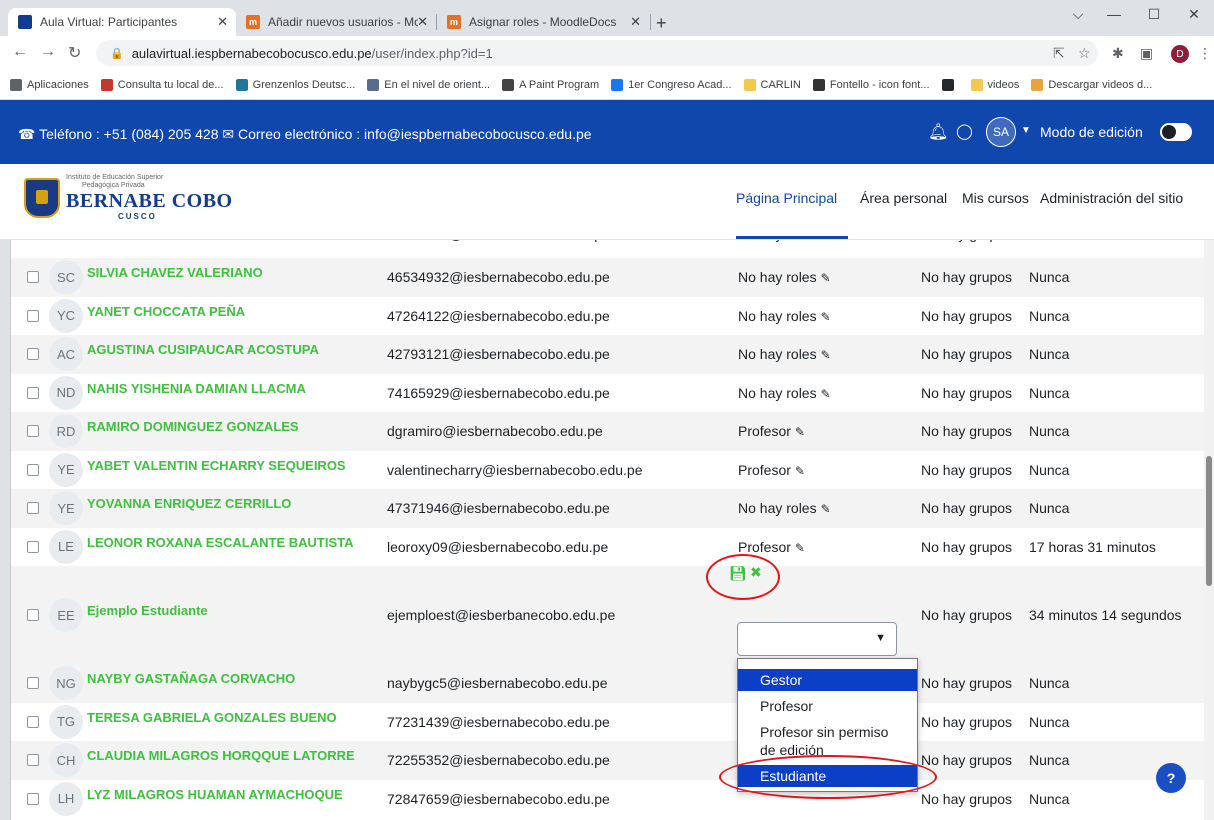 The height and width of the screenshot is (820, 1214). Describe the element at coordinates (550, 84) in the screenshot. I see `bookmark-item: A Paint Program` at that location.